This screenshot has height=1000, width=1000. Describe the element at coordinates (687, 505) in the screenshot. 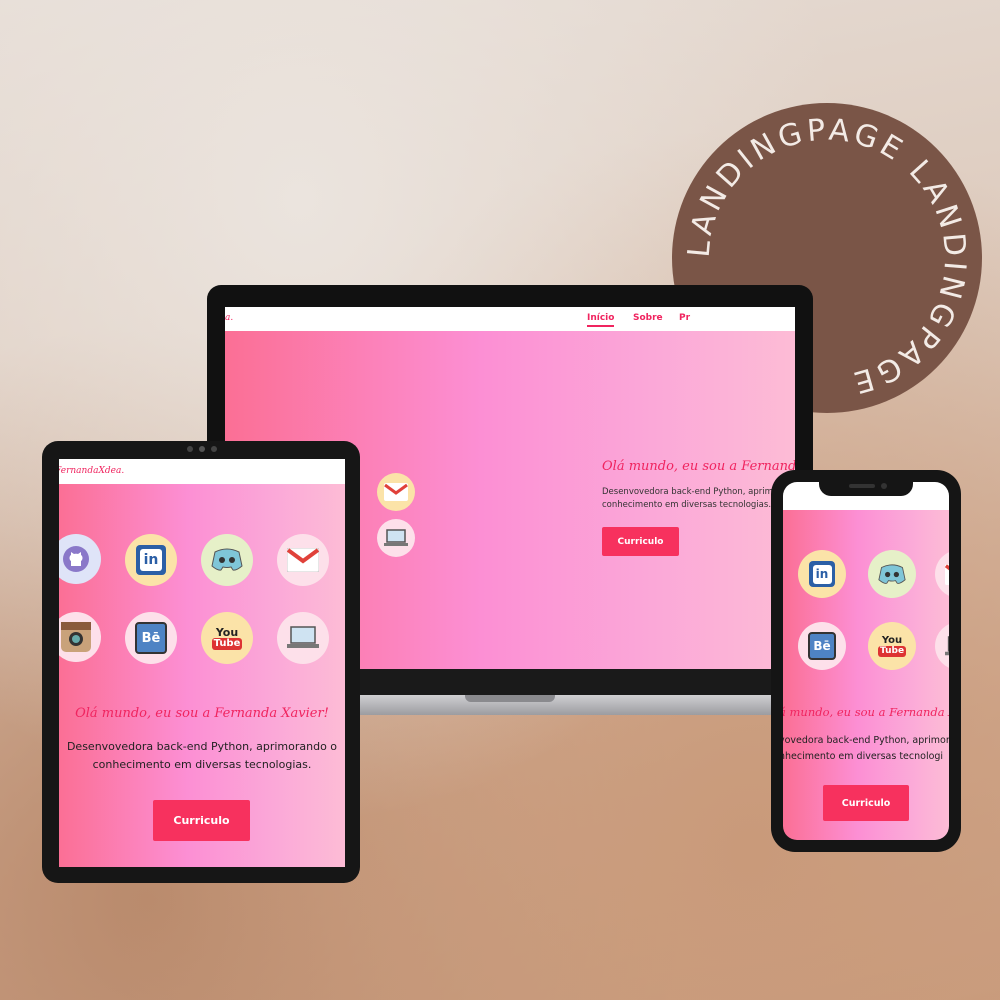

I see `laptop-desc-line2: conhecimento em diversas tecnologias.` at that location.